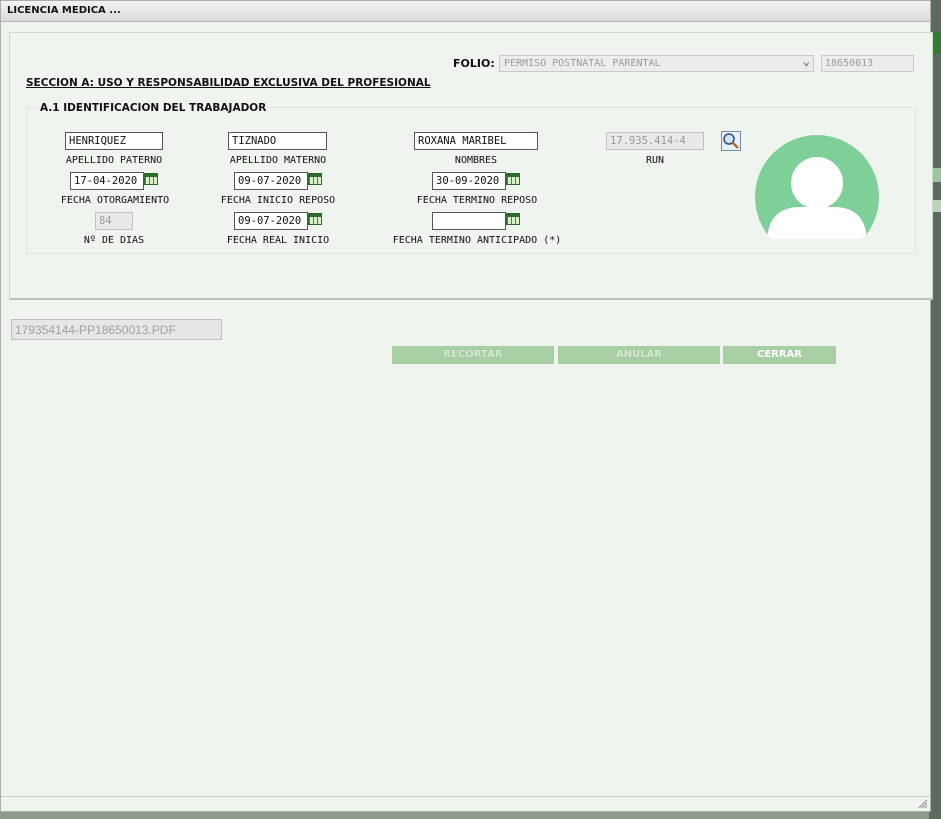 Image resolution: width=941 pixels, height=819 pixels. What do you see at coordinates (655, 160) in the screenshot?
I see `run-label: RUN` at bounding box center [655, 160].